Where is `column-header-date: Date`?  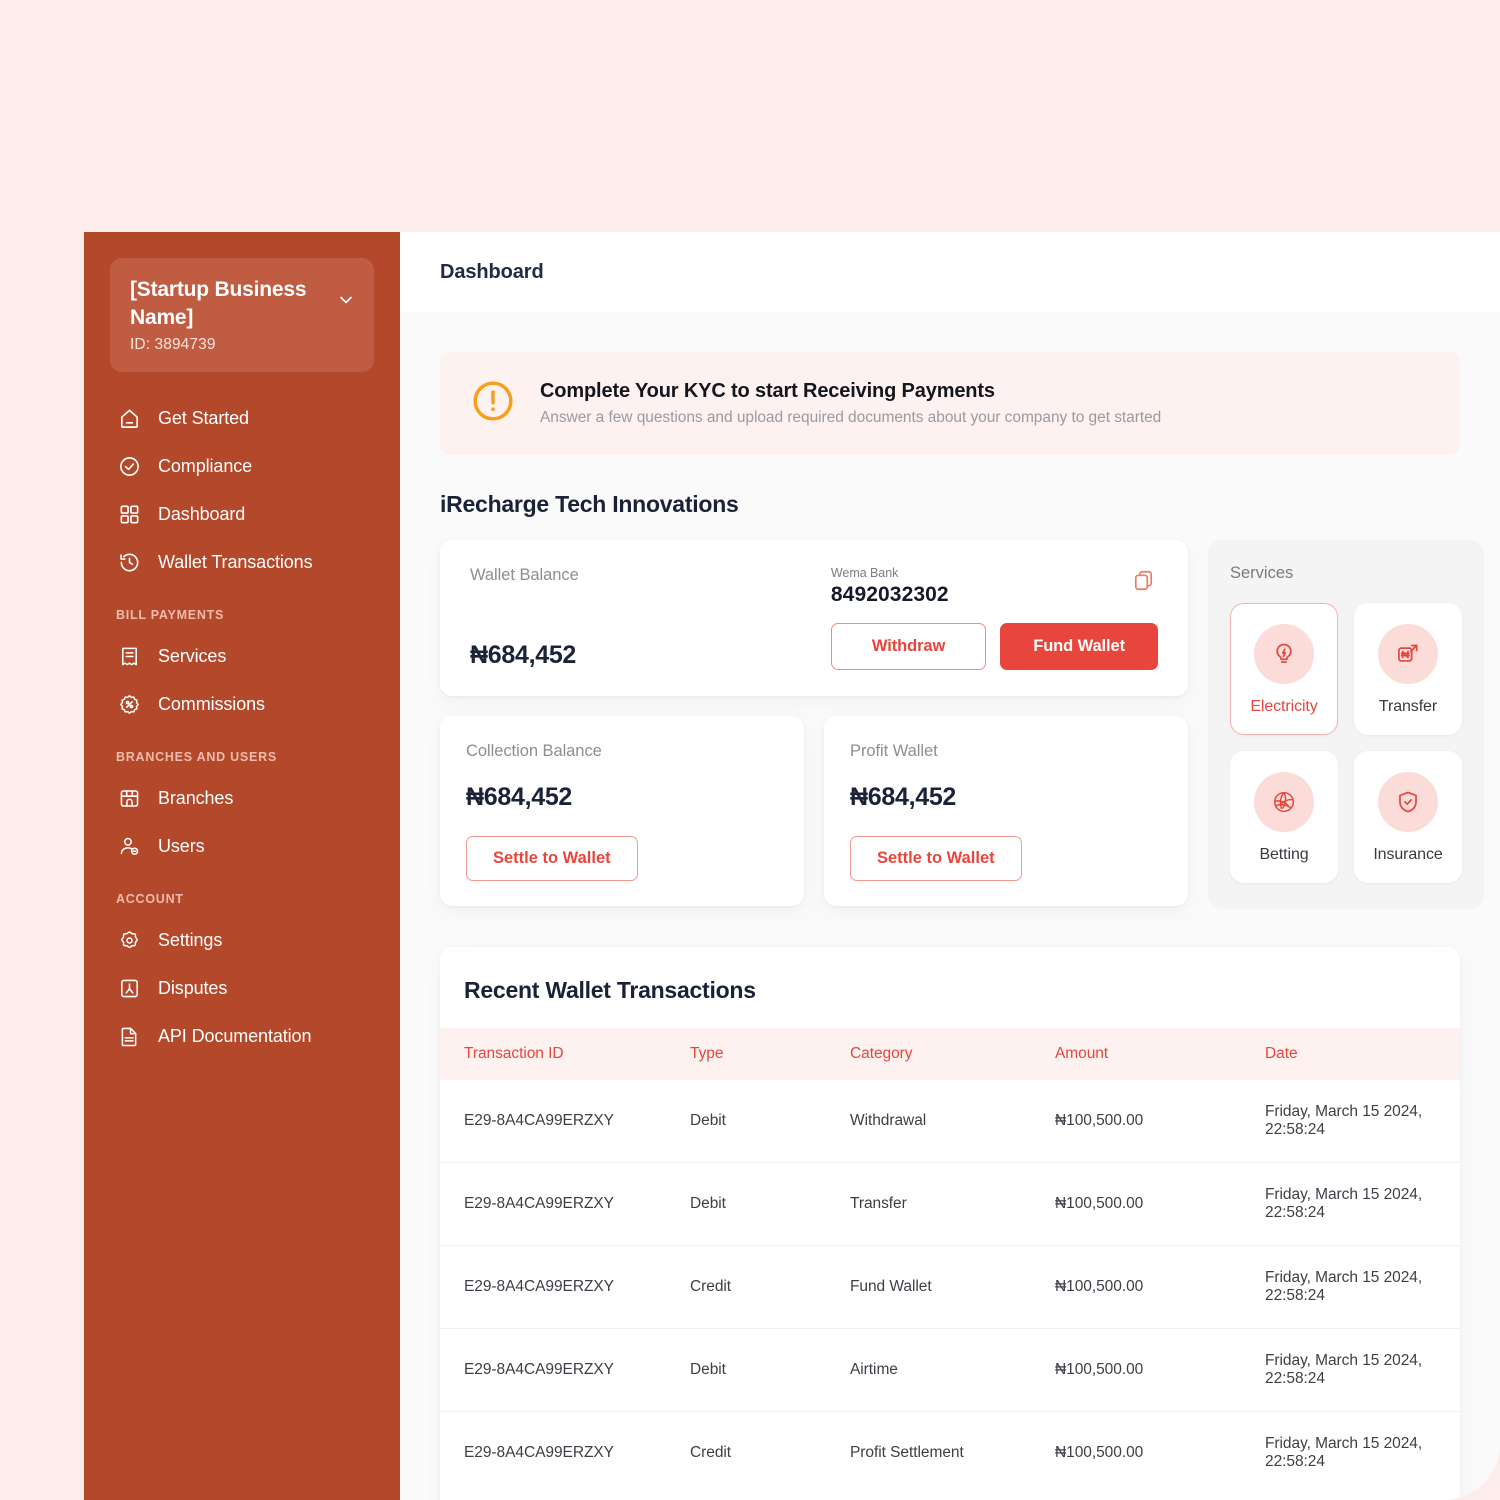
column-header-date: Date is located at coordinates (1362, 1054).